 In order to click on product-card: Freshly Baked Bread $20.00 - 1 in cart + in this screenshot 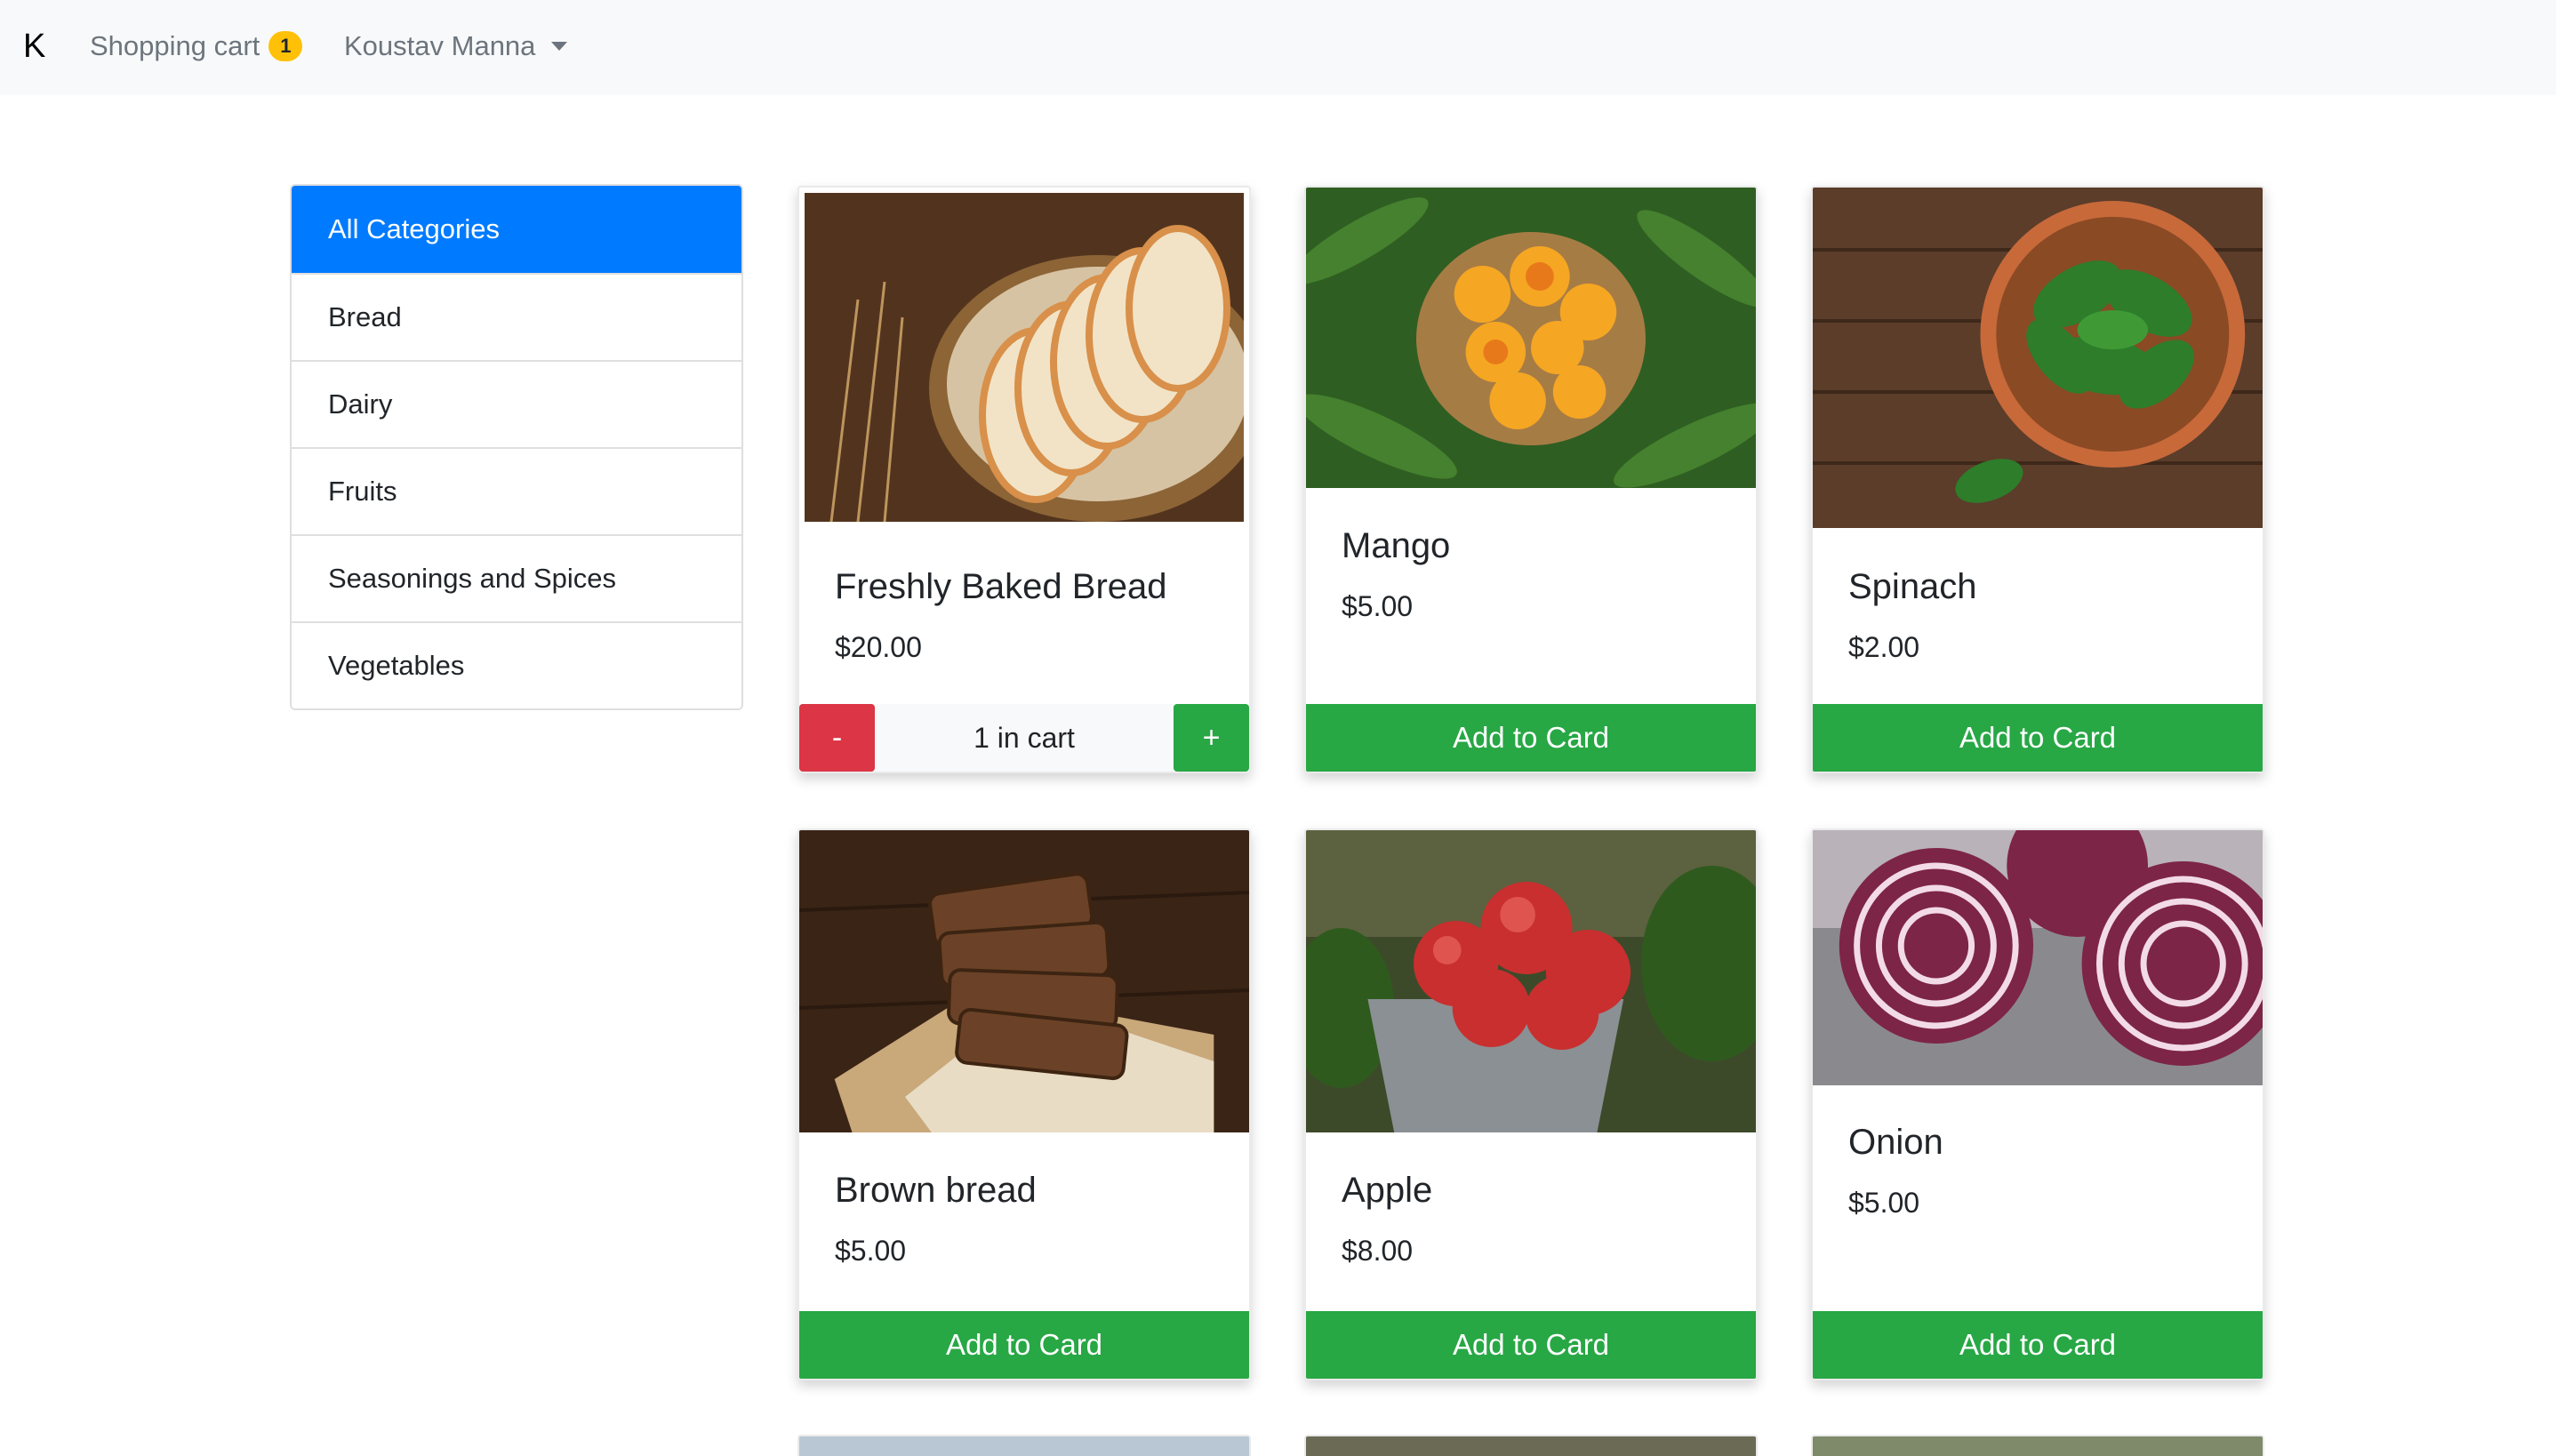, I will do `click(1024, 479)`.